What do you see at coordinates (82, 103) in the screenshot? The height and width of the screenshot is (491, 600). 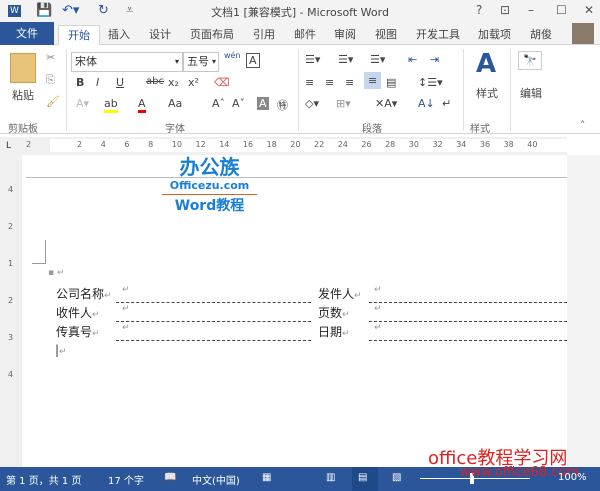 I see `text-effects-icon: A▾` at bounding box center [82, 103].